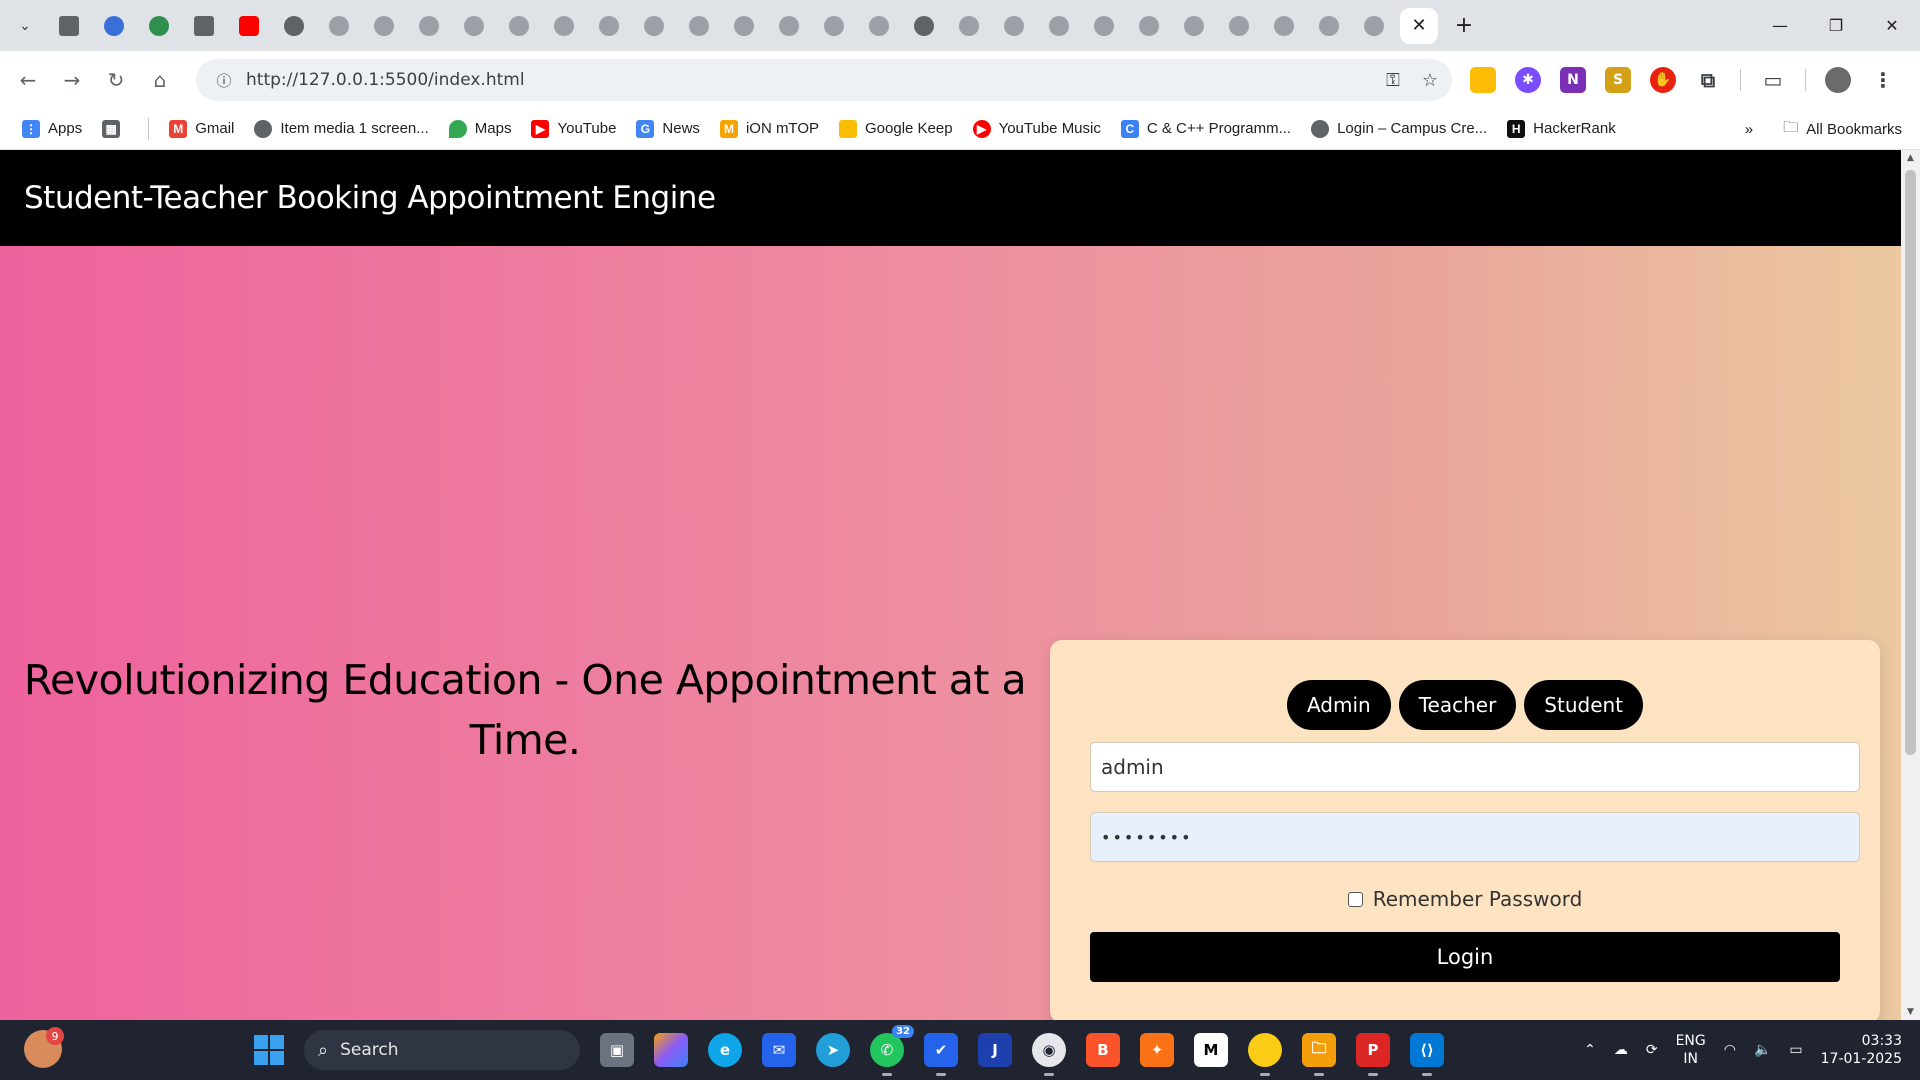 The height and width of the screenshot is (1080, 1920). Describe the element at coordinates (1618, 80) in the screenshot. I see `extension-icon: S` at that location.